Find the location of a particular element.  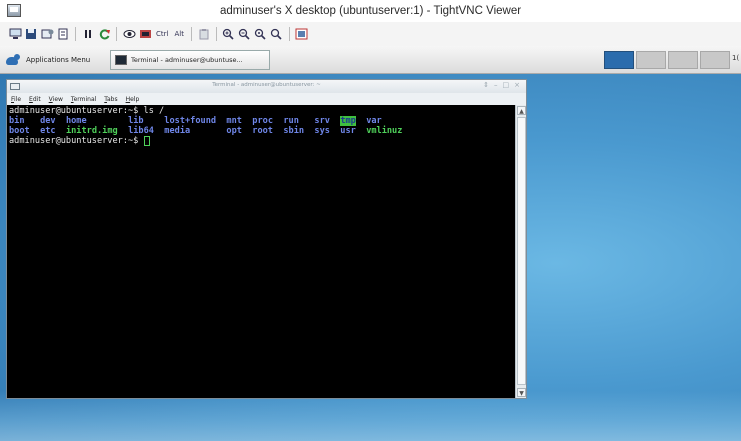

ctrl-key-button: Ctrl is located at coordinates (162, 34).